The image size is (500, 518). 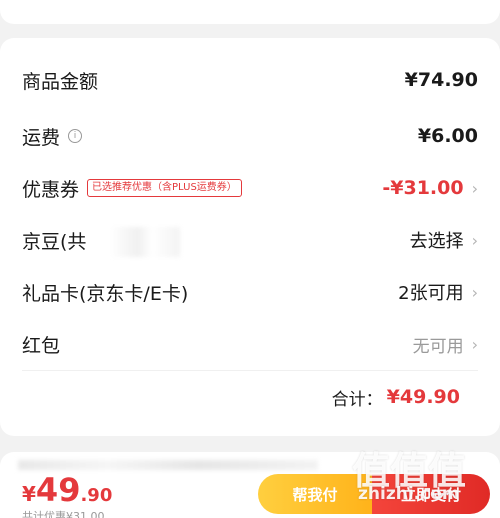 I want to click on pay-now-button: 立即支付, so click(x=431, y=494).